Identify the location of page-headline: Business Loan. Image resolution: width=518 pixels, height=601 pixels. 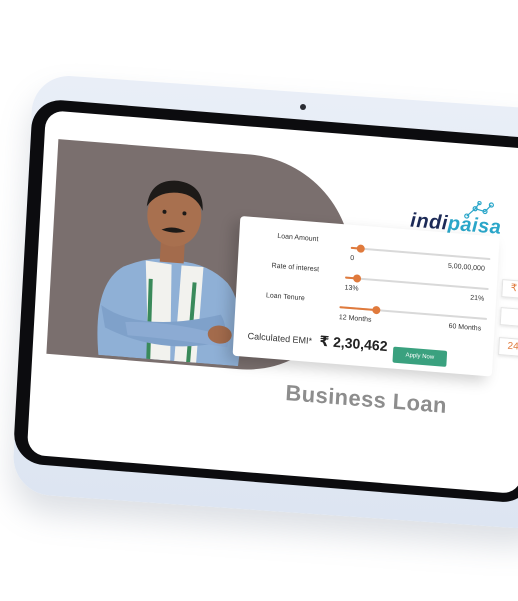
(366, 399).